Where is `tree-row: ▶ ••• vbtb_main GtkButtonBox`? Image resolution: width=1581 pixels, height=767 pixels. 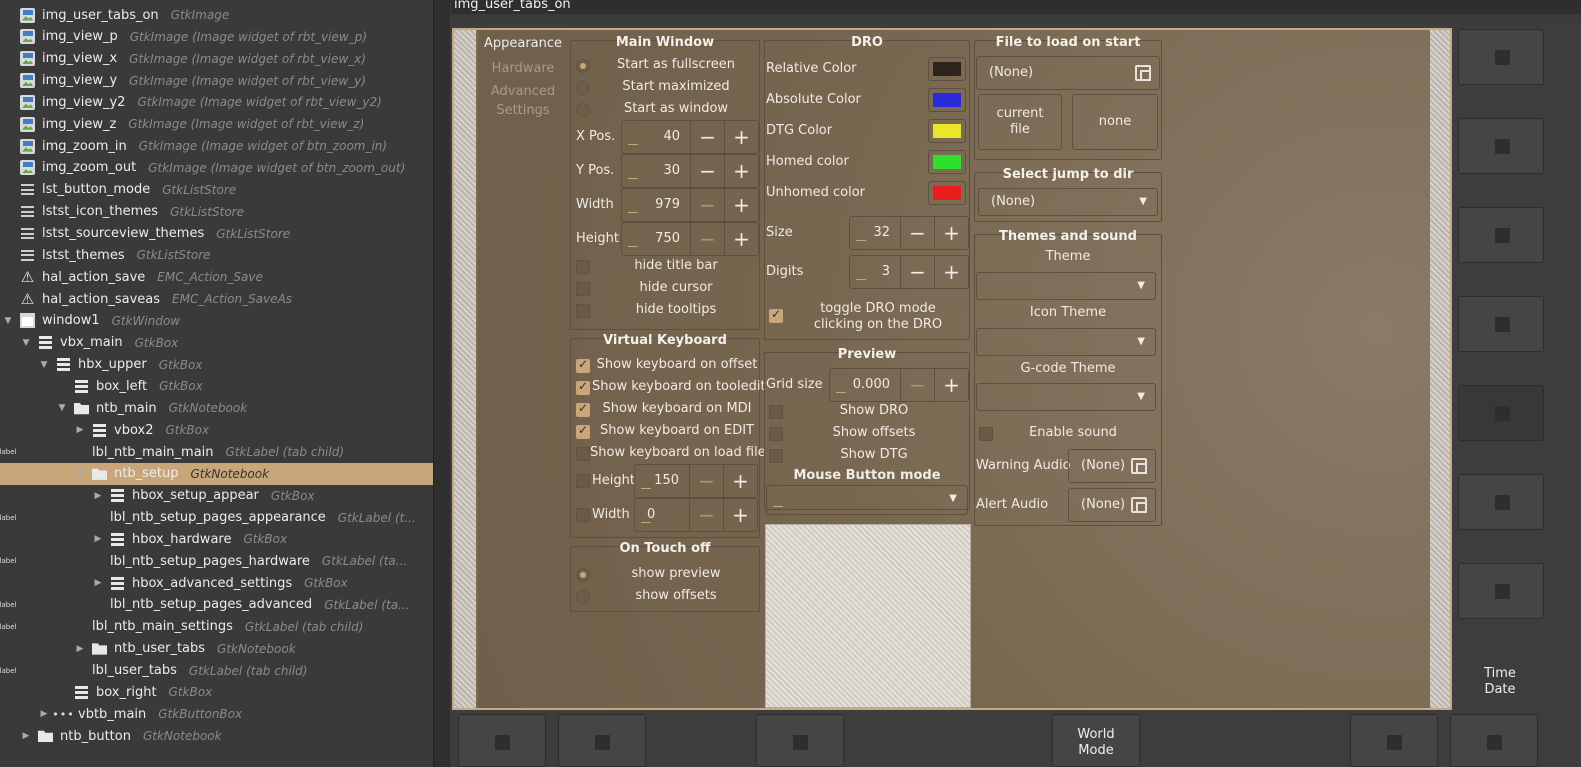
tree-row: ▶ ••• vbtb_main GtkButtonBox is located at coordinates (216, 714).